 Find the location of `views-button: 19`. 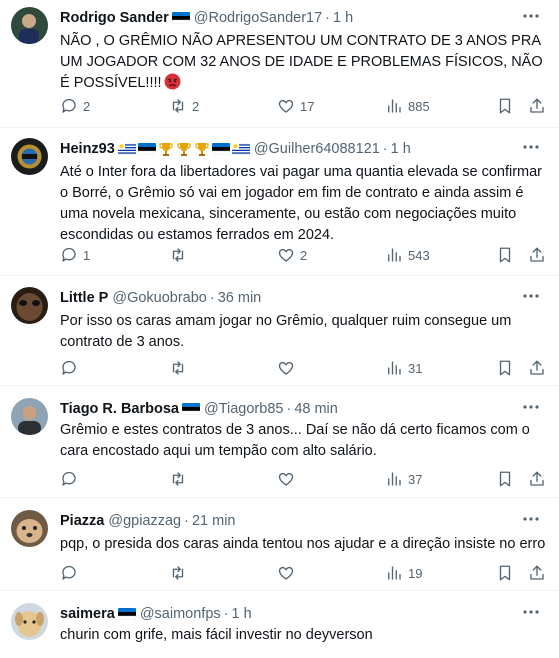

views-button: 19 is located at coordinates (403, 573).